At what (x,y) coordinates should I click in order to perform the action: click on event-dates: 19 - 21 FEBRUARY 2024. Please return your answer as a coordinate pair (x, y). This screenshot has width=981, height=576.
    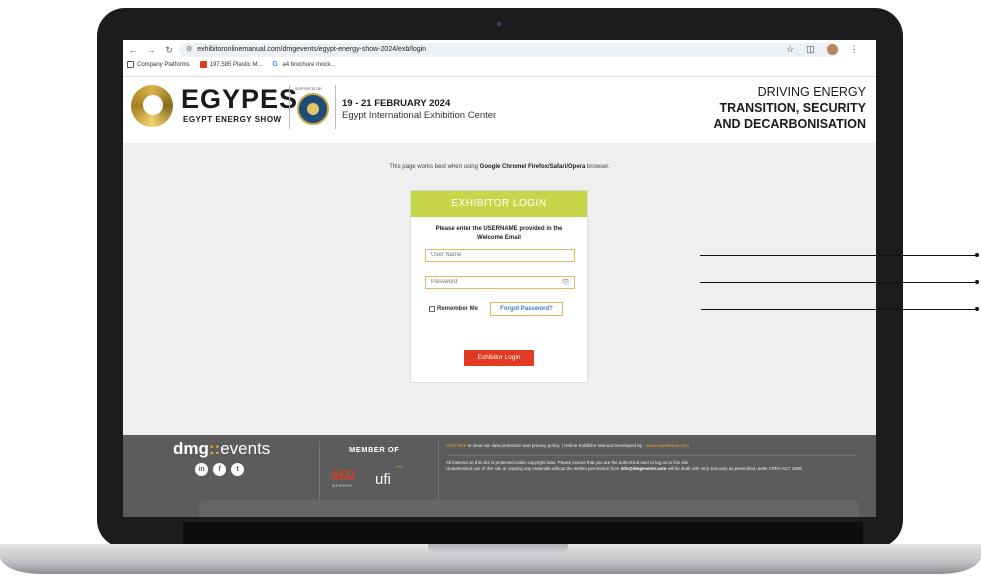
    Looking at the image, I should click on (396, 103).